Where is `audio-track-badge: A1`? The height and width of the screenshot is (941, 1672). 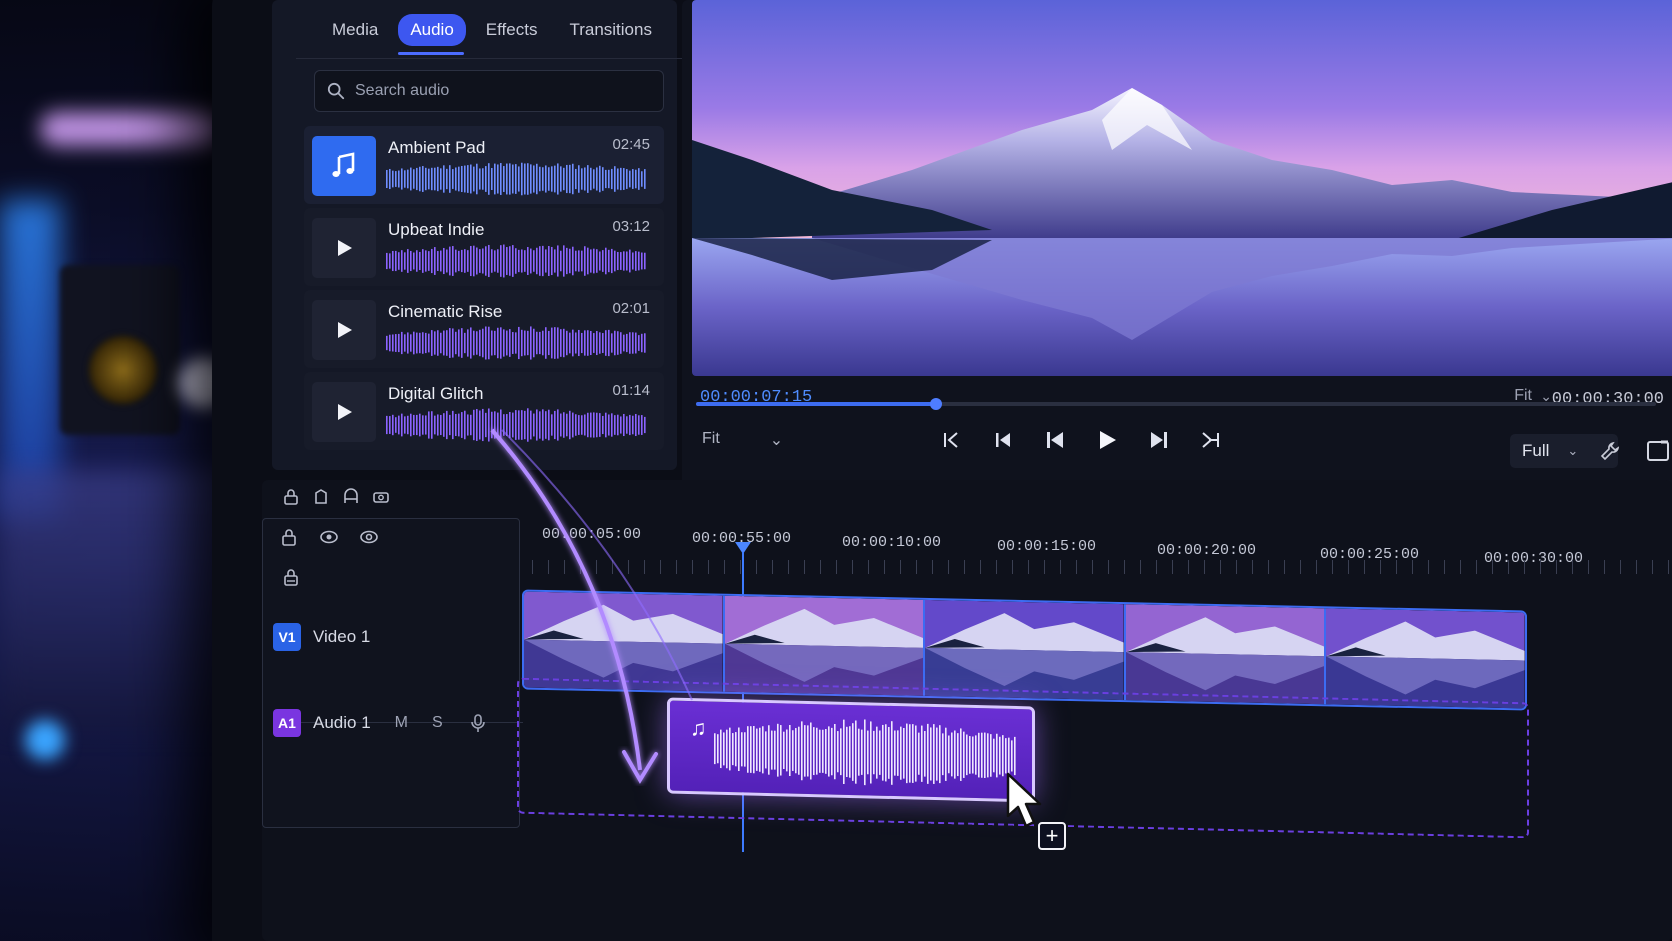
audio-track-badge: A1 is located at coordinates (287, 723).